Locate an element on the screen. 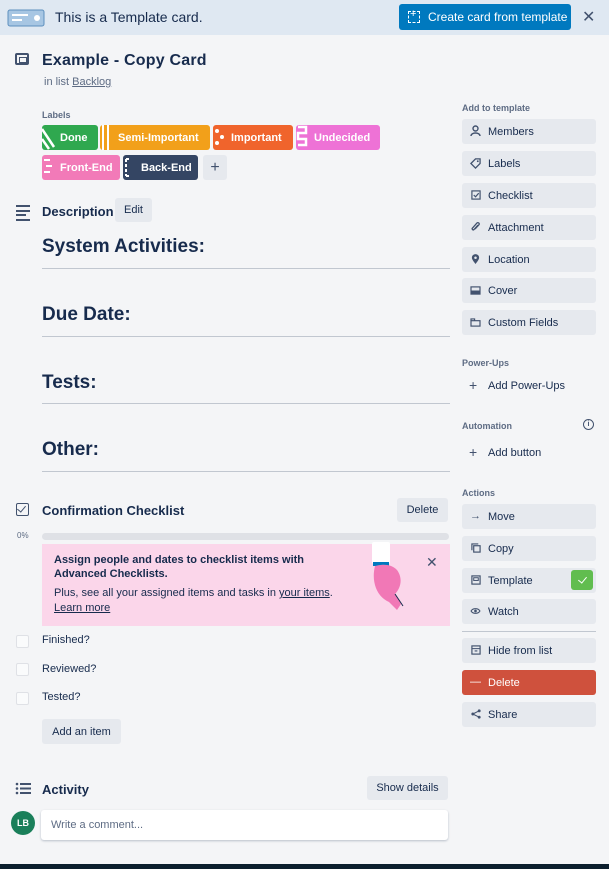  custom-fields-button: Custom Fields is located at coordinates (529, 322).